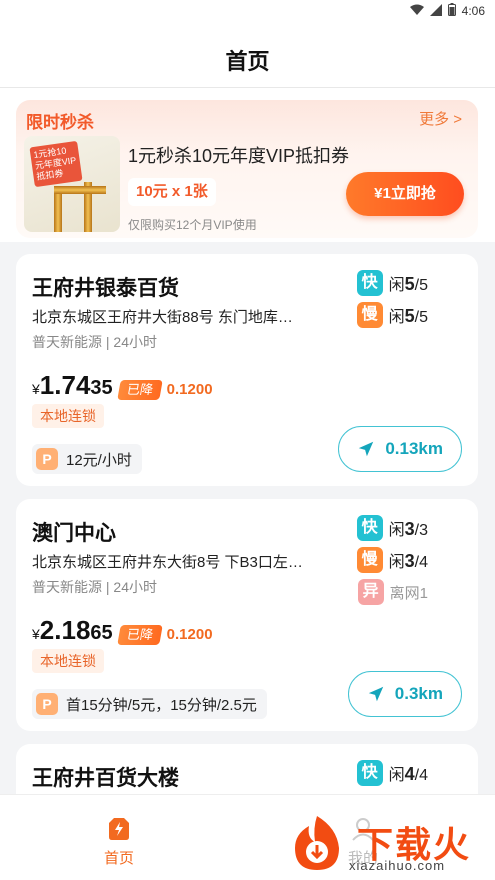 This screenshot has width=495, height=880. I want to click on buy-now-button: ¥1立即抢, so click(405, 194).